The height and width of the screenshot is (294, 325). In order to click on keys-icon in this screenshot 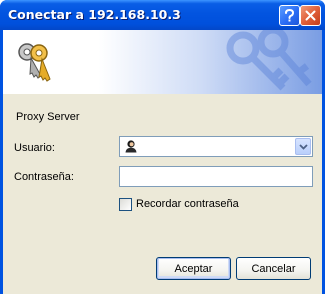, I will do `click(35, 63)`.